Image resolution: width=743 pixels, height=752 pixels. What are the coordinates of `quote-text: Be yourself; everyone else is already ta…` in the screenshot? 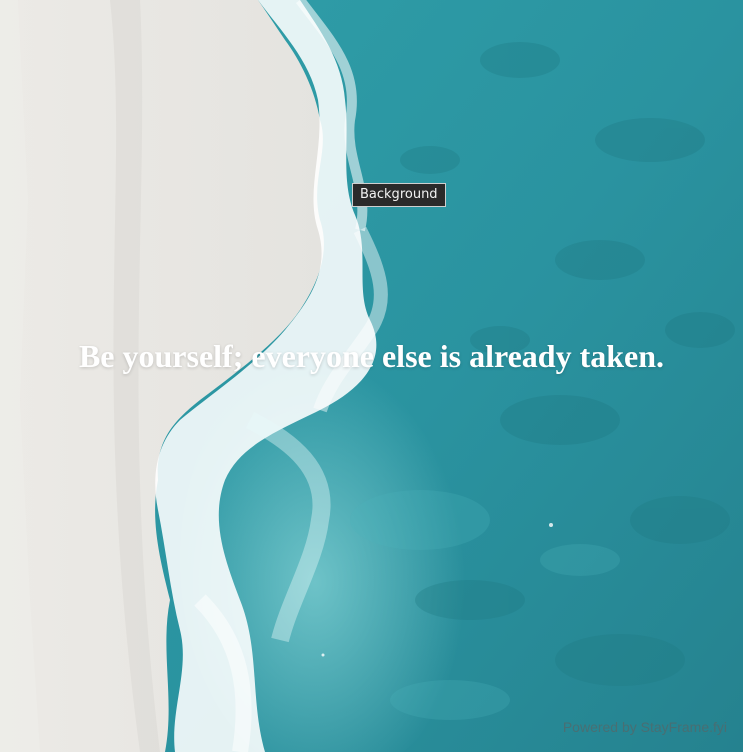 It's located at (371, 356).